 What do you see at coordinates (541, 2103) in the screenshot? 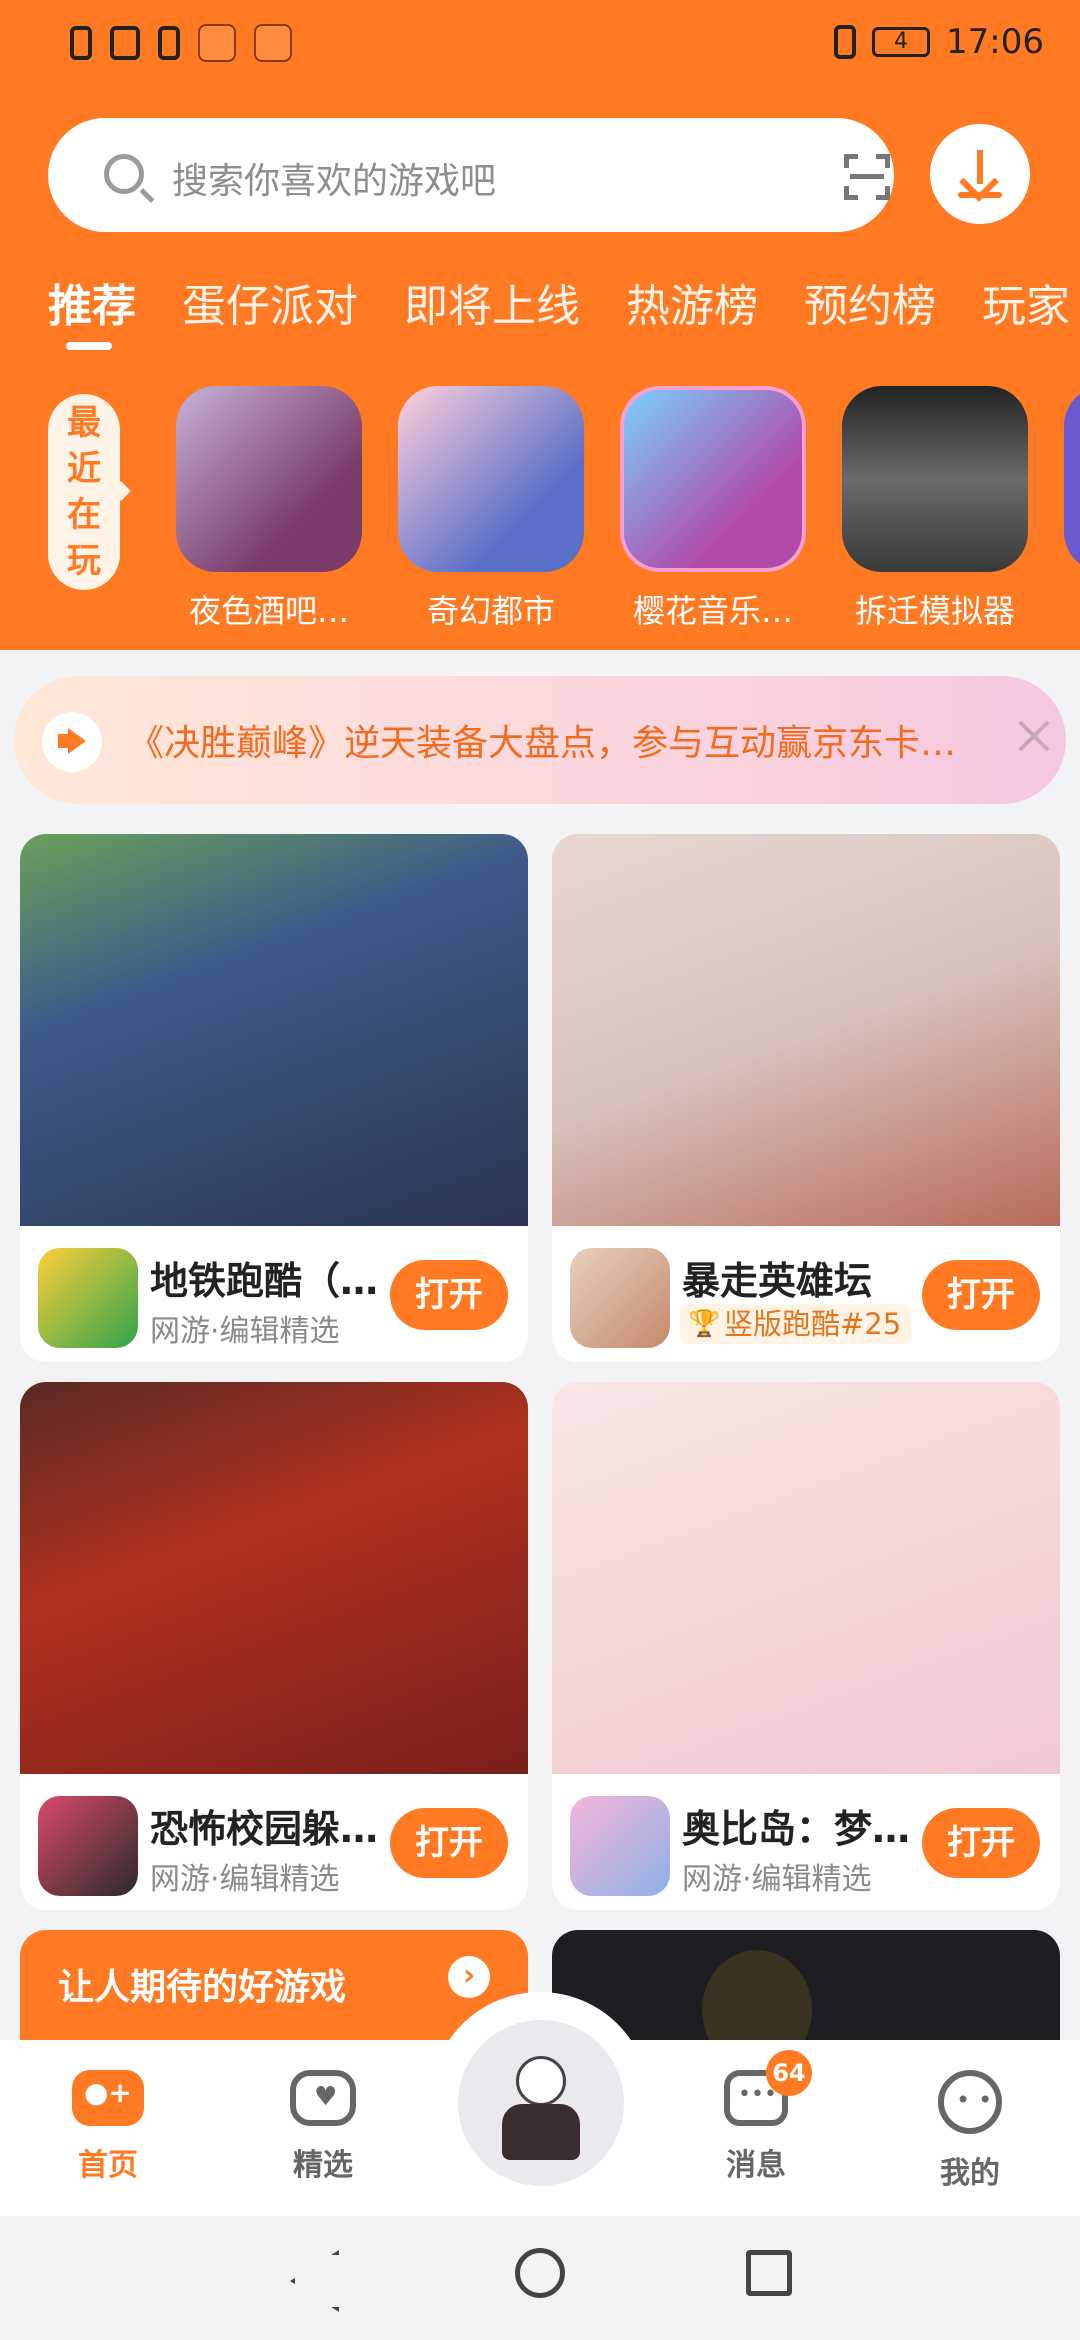
I see `avatar` at bounding box center [541, 2103].